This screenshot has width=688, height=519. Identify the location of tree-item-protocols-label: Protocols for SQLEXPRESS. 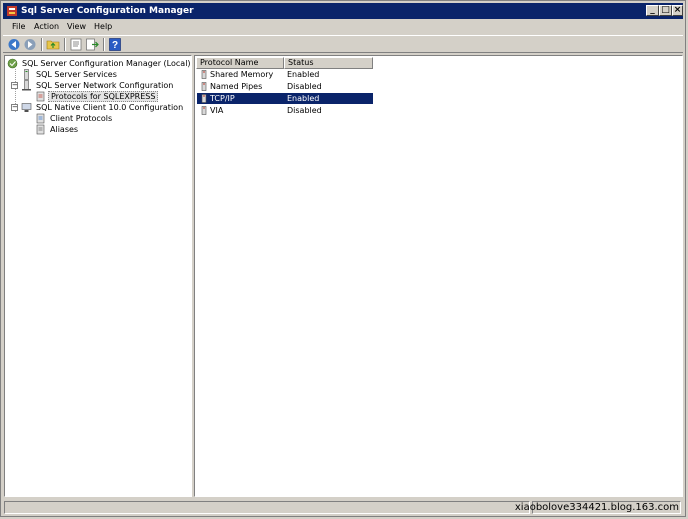
(103, 96).